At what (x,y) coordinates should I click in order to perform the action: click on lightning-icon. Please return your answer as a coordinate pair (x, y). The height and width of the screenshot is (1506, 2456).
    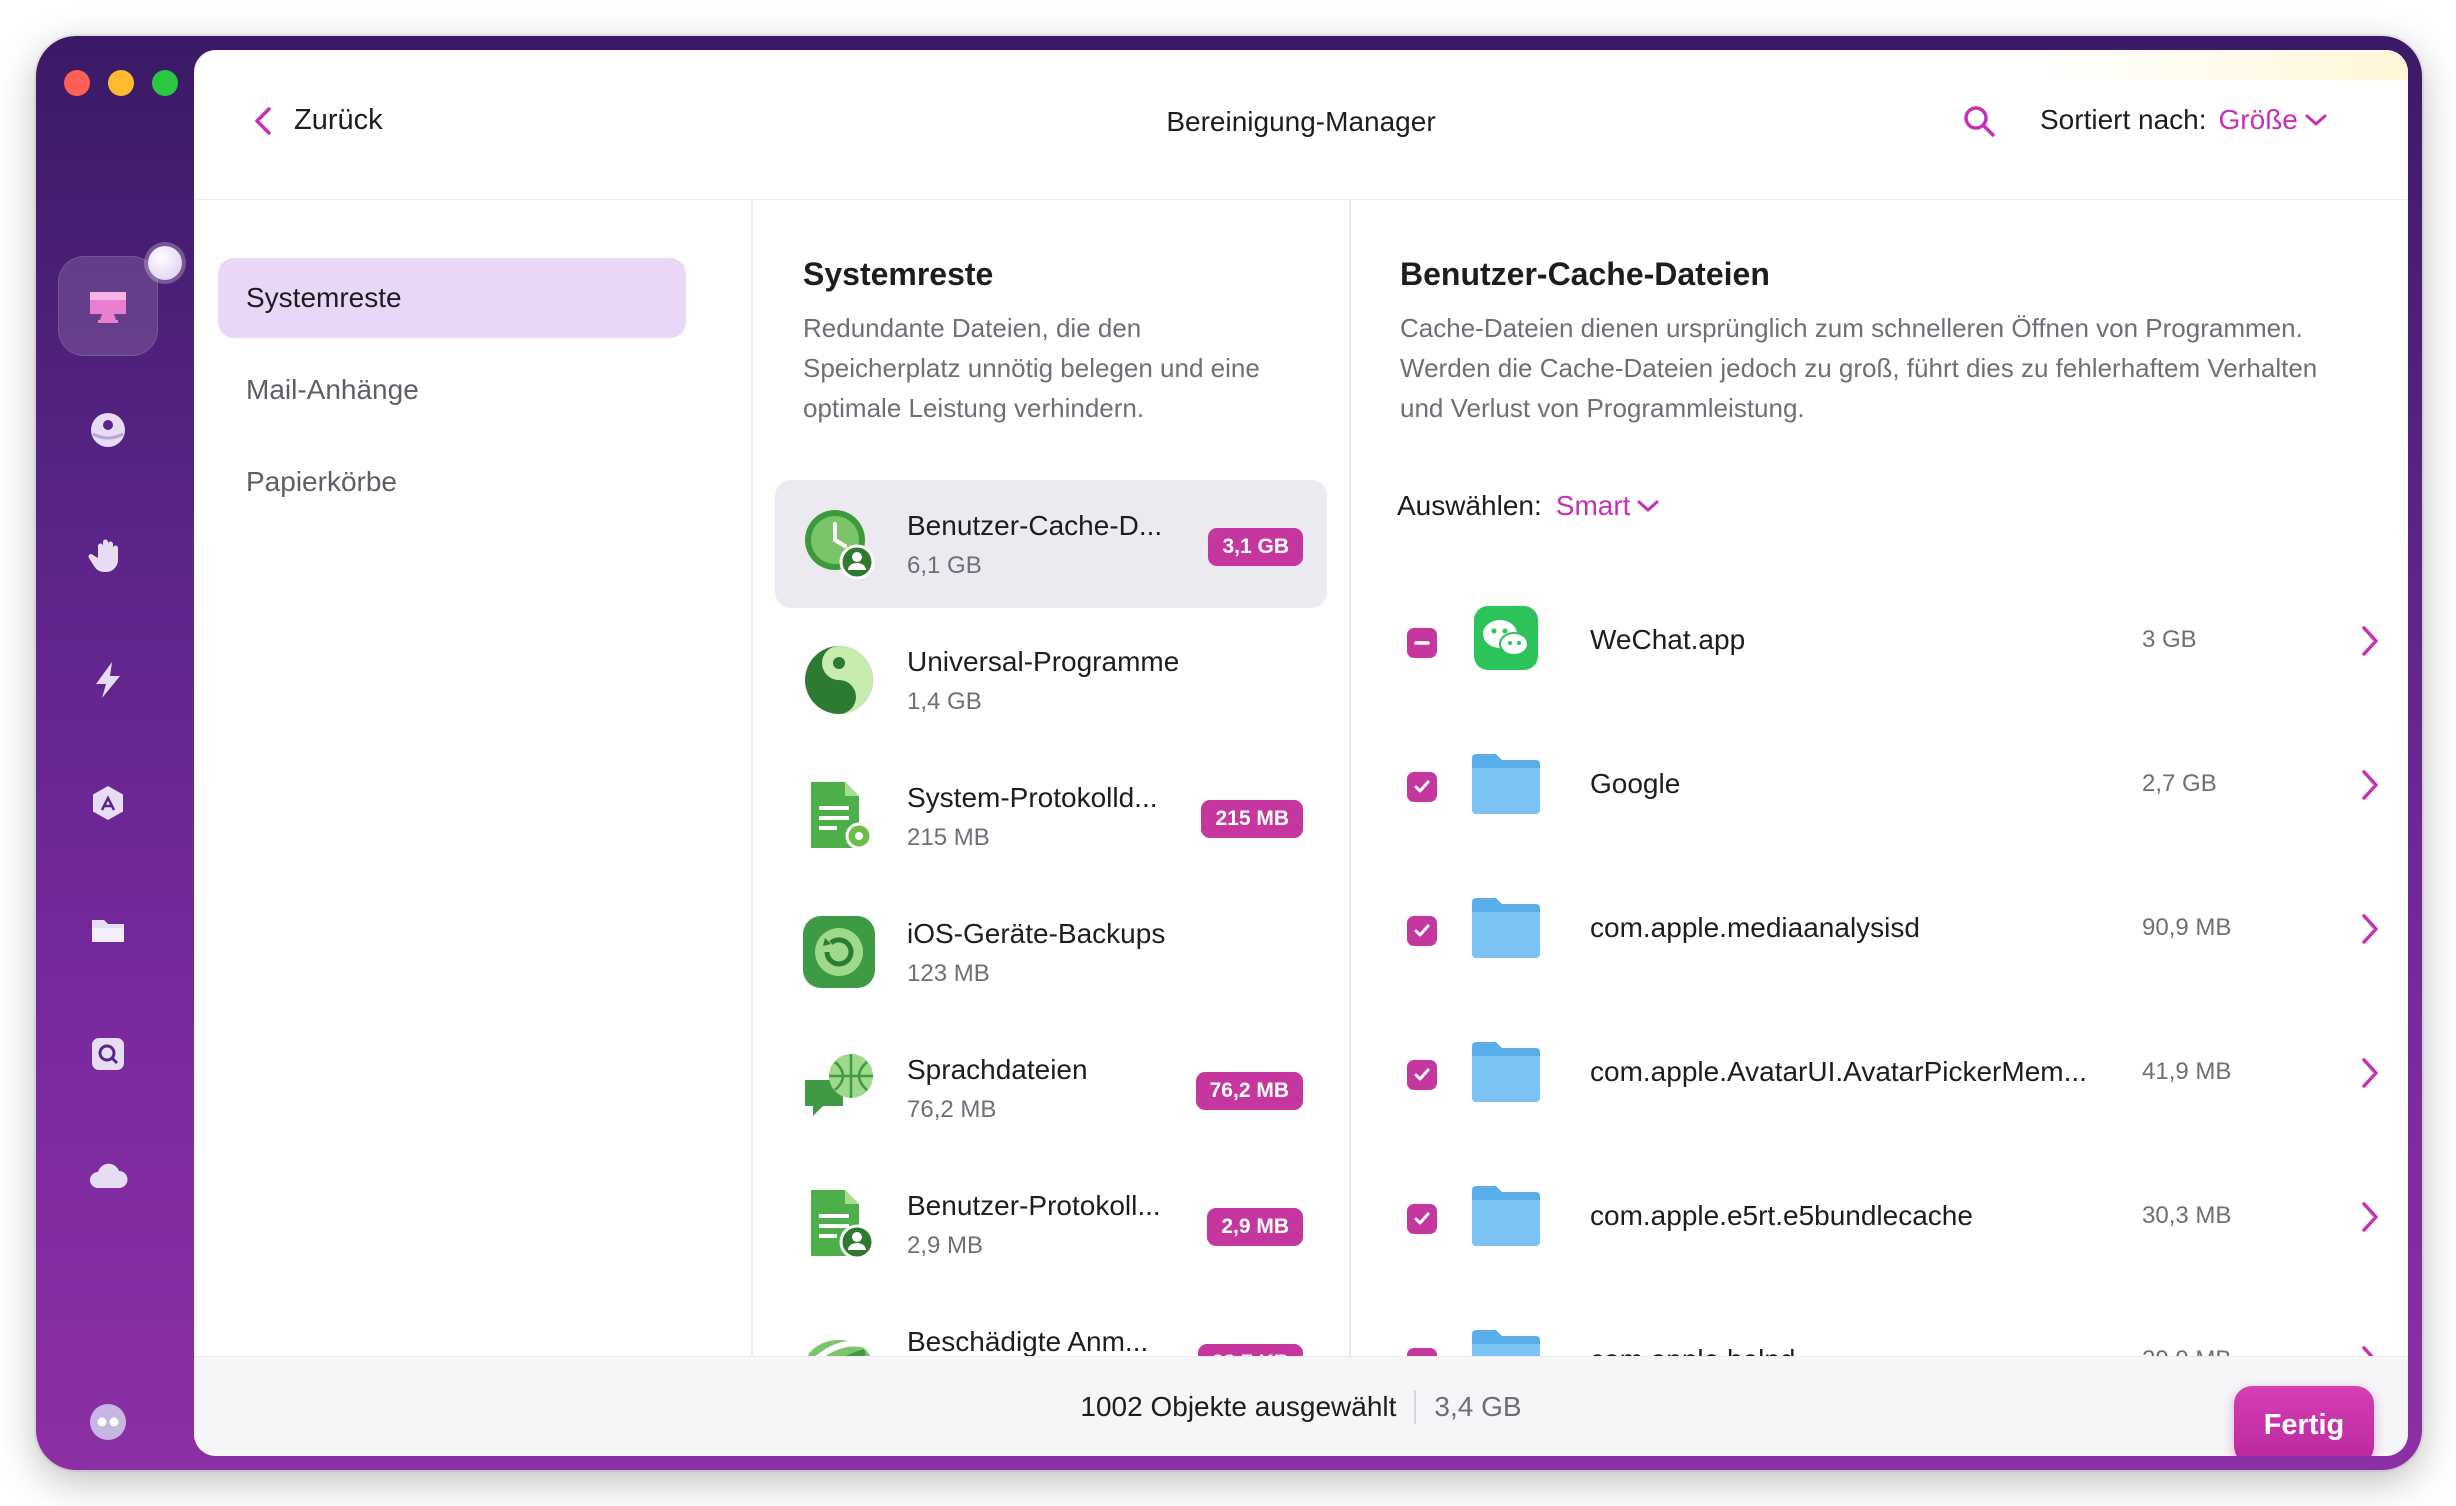
    Looking at the image, I should click on (108, 680).